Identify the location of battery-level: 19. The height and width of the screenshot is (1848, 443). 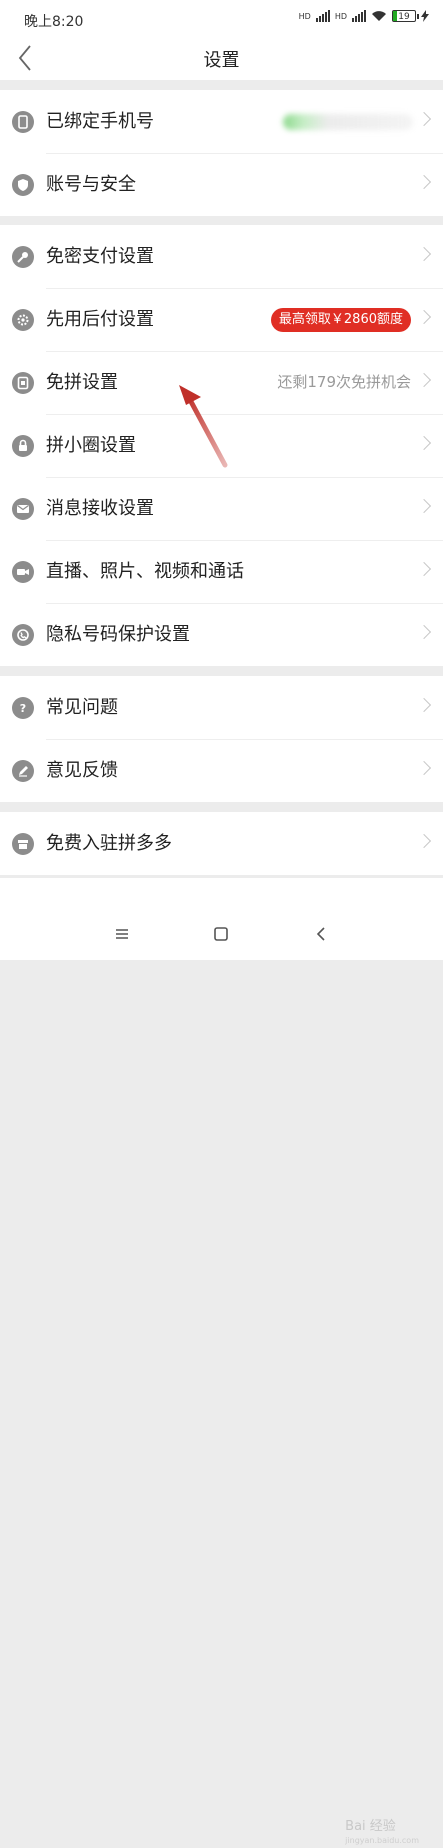
(404, 17).